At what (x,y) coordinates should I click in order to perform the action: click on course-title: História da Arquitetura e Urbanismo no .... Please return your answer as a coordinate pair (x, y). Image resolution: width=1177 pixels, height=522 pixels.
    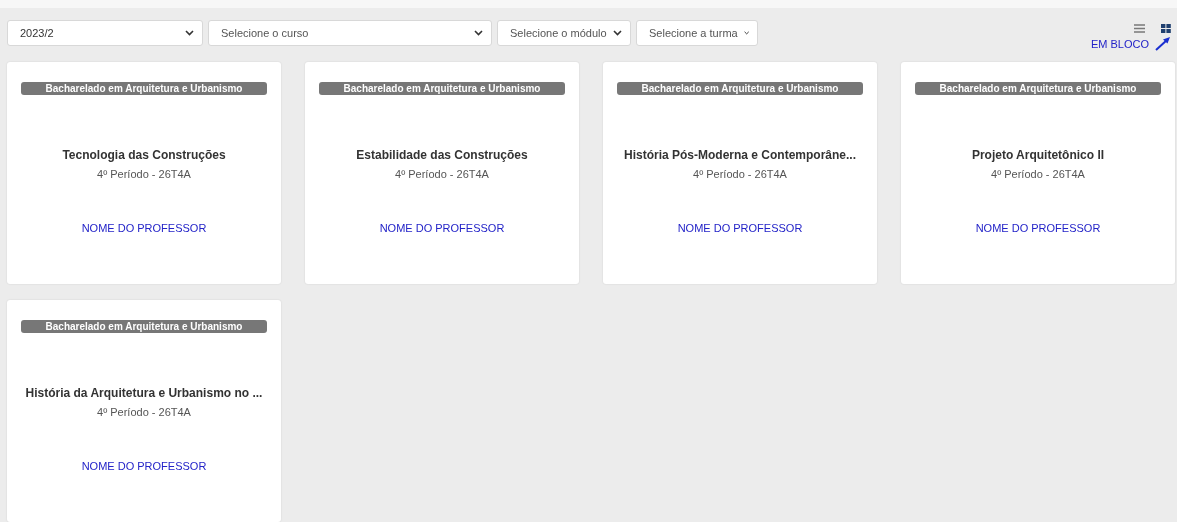
    Looking at the image, I should click on (144, 393).